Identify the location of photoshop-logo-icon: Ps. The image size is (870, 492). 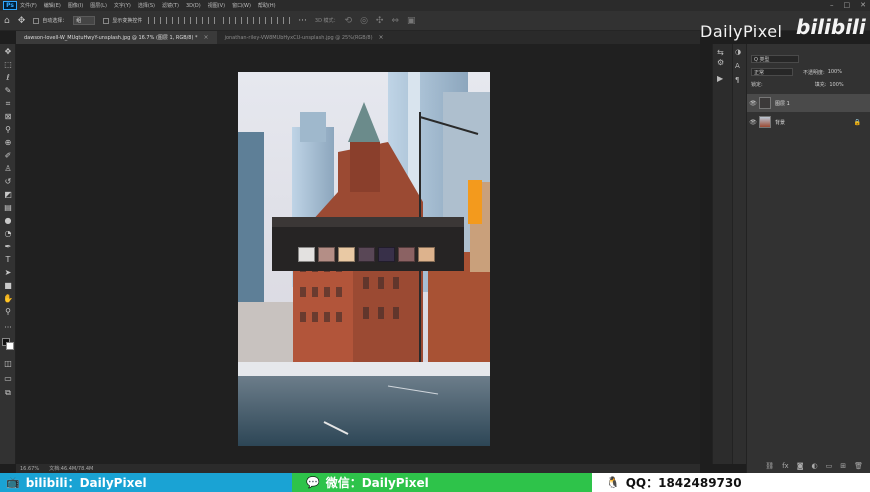
(10, 5).